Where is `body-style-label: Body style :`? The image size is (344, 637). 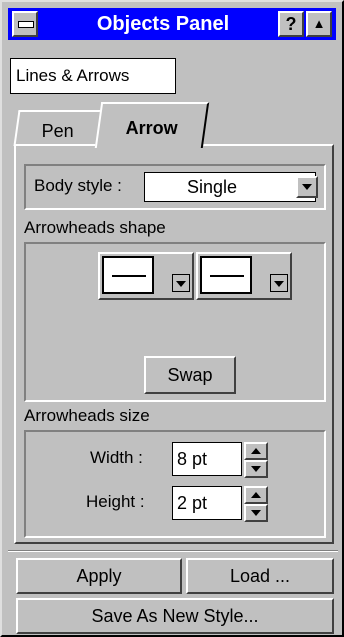 body-style-label: Body style : is located at coordinates (78, 185).